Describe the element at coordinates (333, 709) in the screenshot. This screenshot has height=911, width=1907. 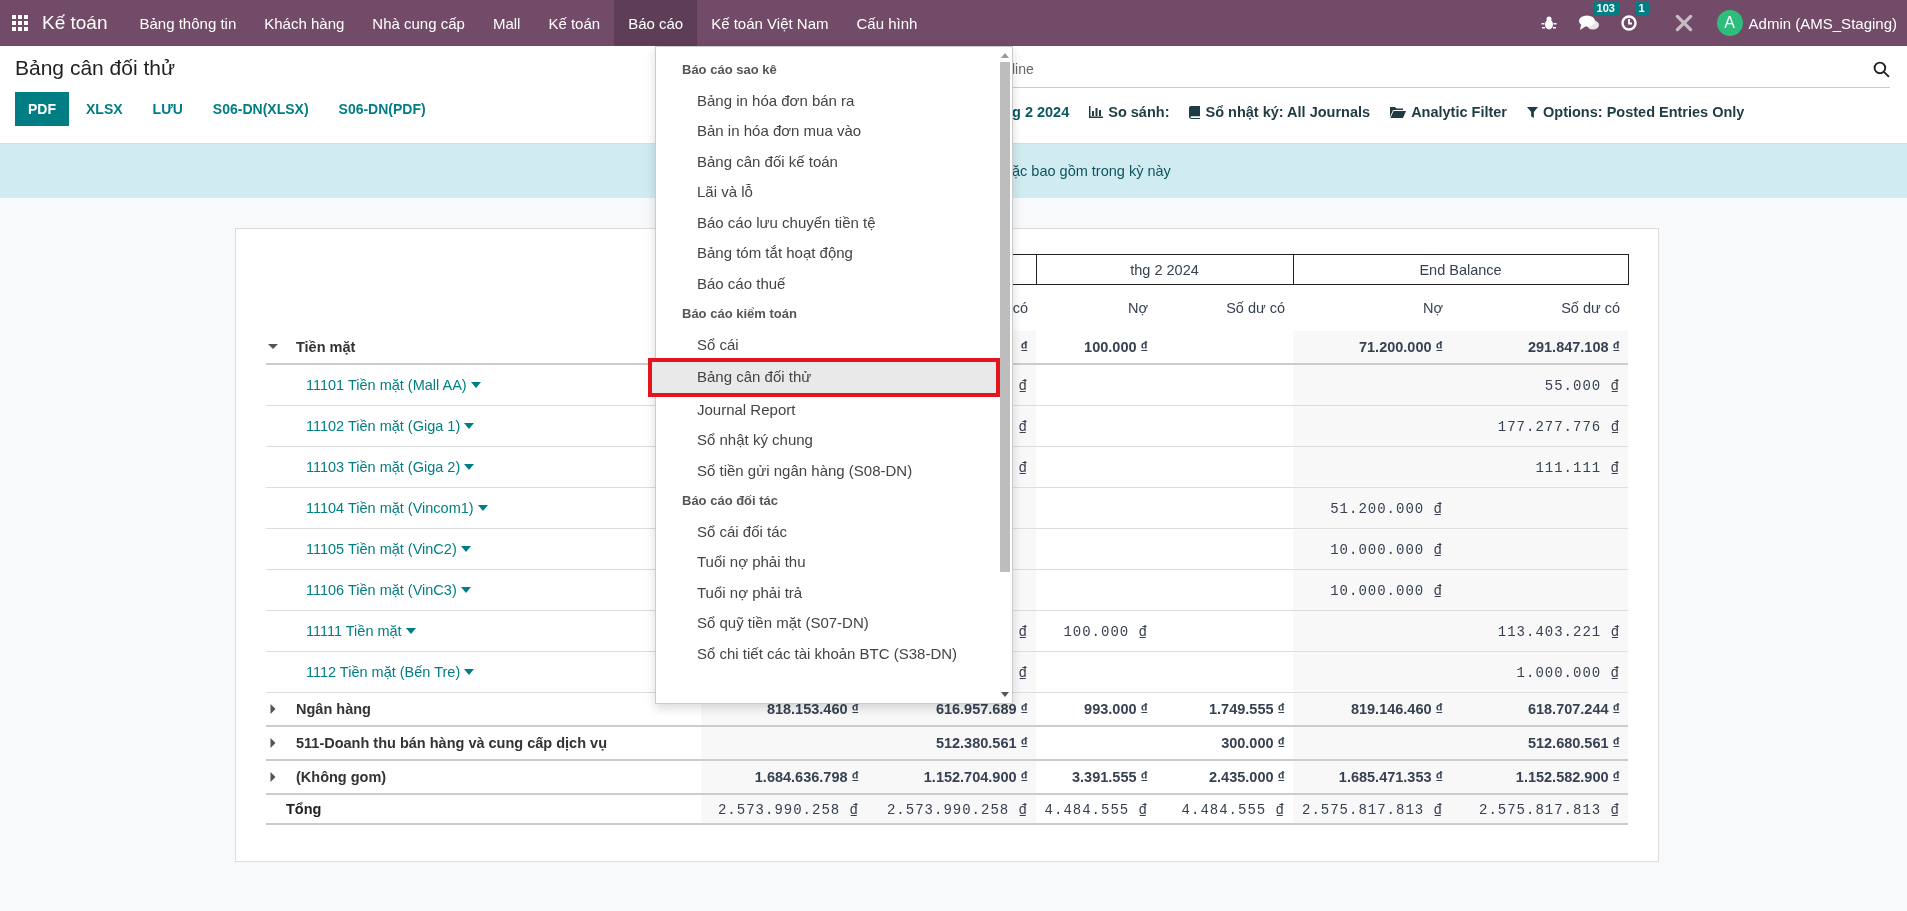
I see `group-label: Ngân hàng` at that location.